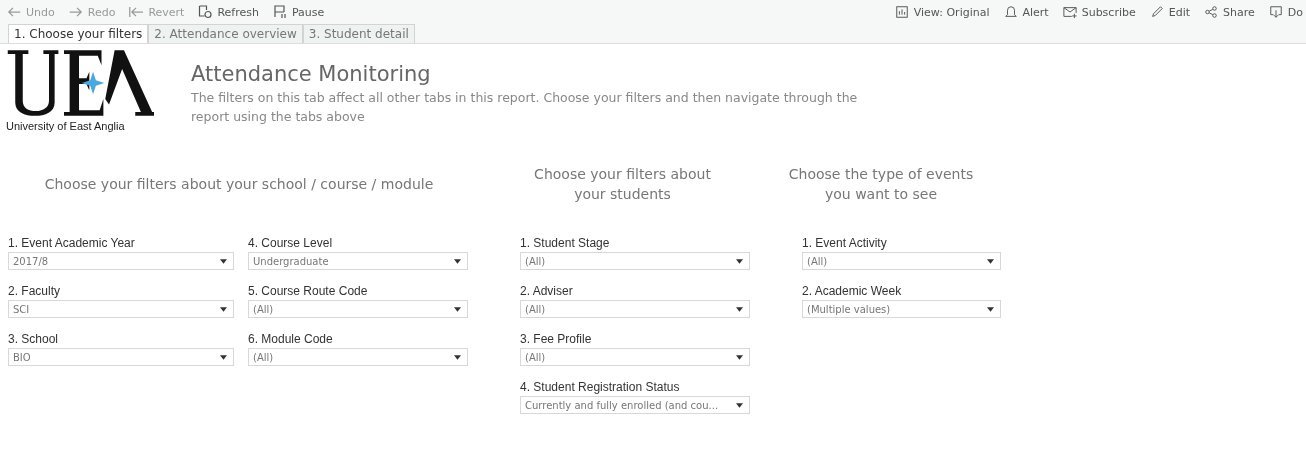  Describe the element at coordinates (121, 357) in the screenshot. I see `filter-dropdown: BIO` at that location.